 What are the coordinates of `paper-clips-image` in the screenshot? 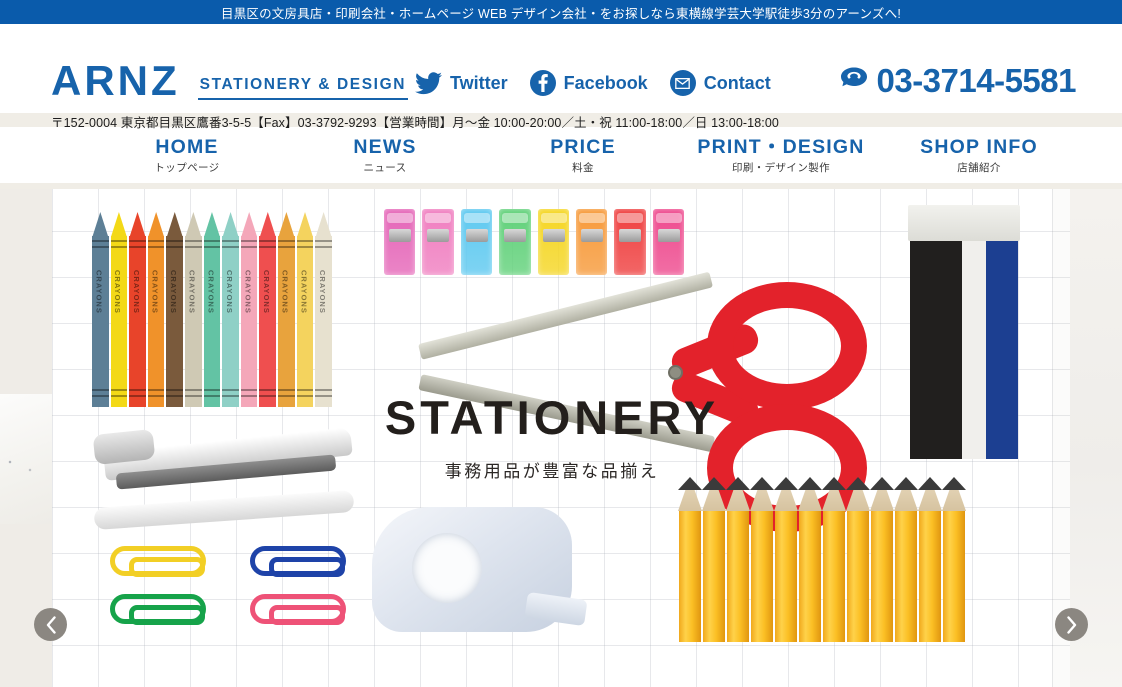 It's located at (219, 589).